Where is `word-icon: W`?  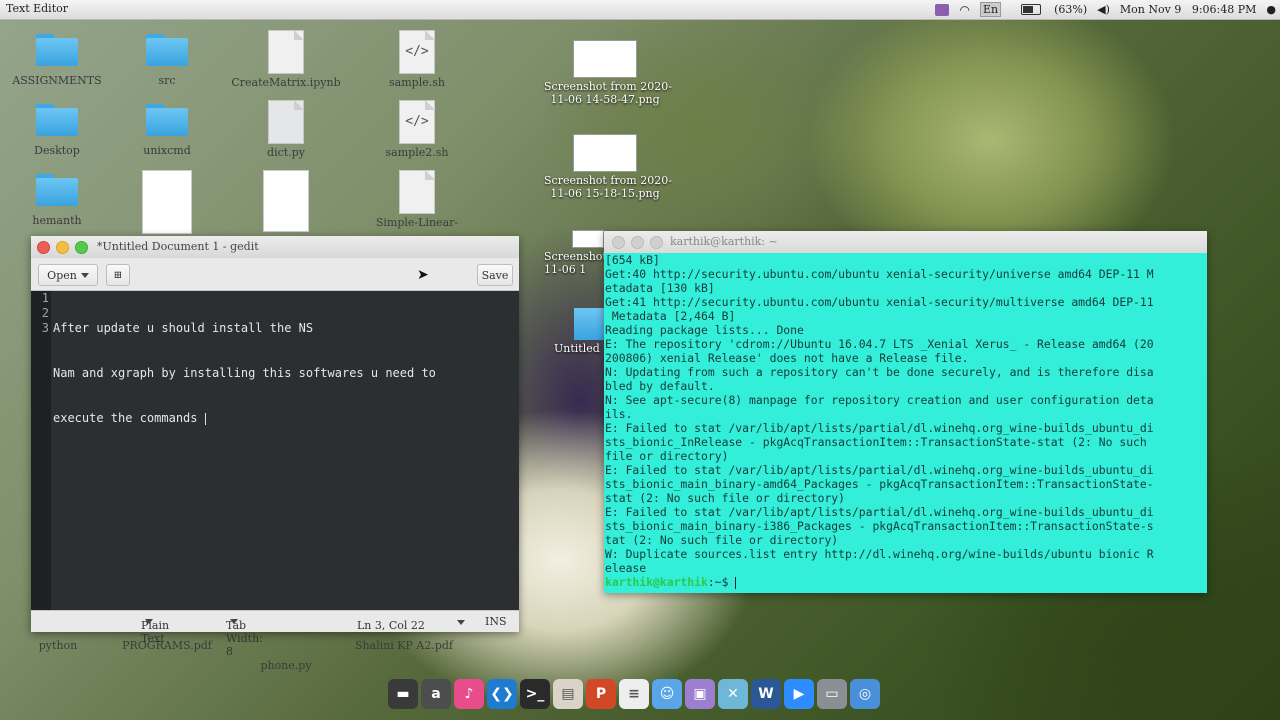
word-icon: W is located at coordinates (766, 694).